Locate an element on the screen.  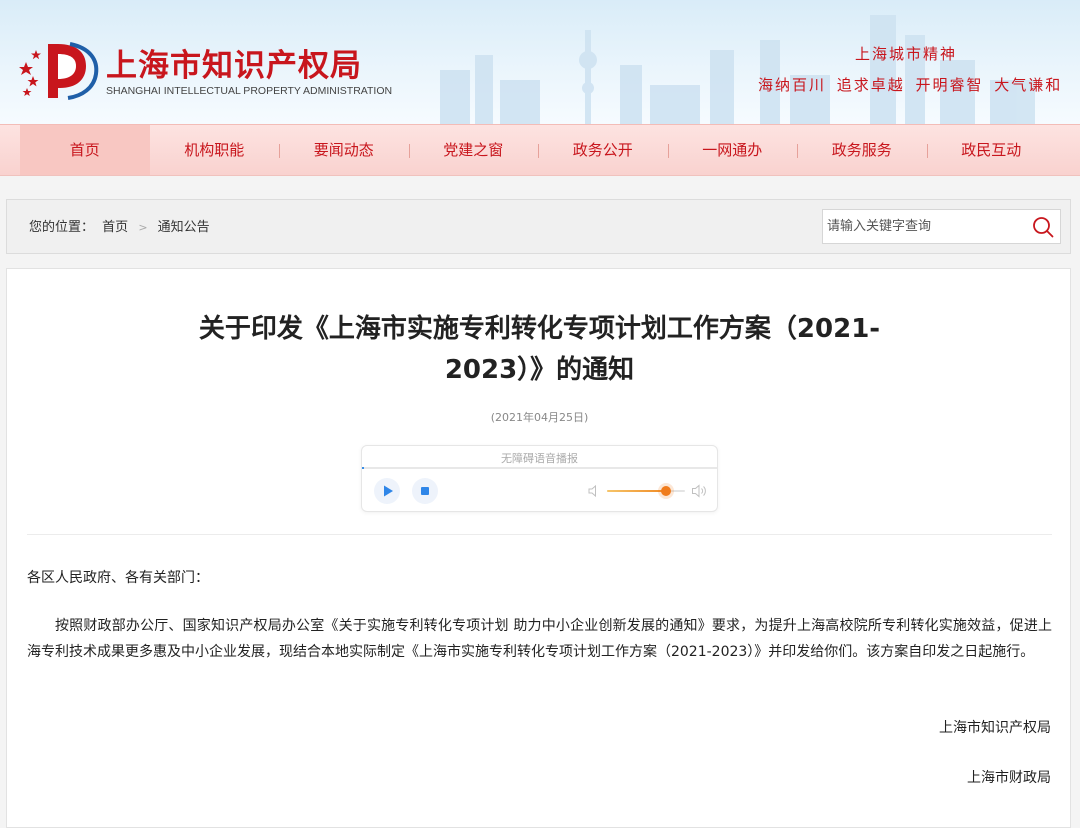
slogan-text: 海纳百川 追求卓越 开明睿智 大气谦和 is located at coordinates (910, 85).